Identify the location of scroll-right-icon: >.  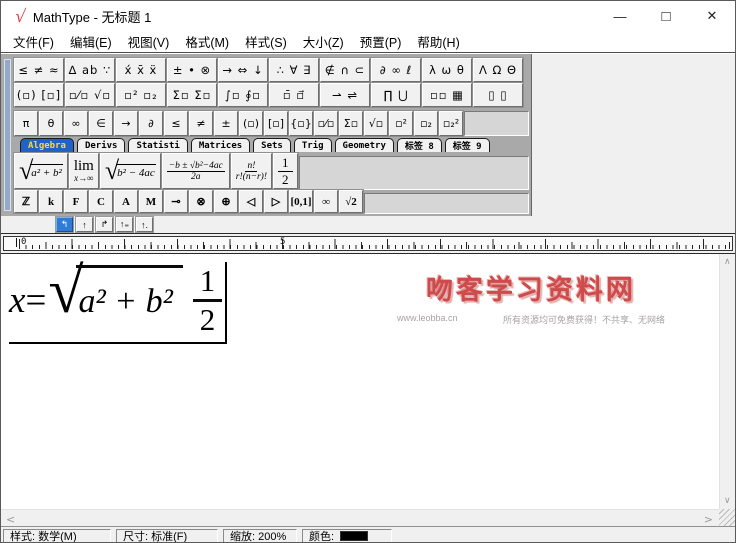
(708, 519).